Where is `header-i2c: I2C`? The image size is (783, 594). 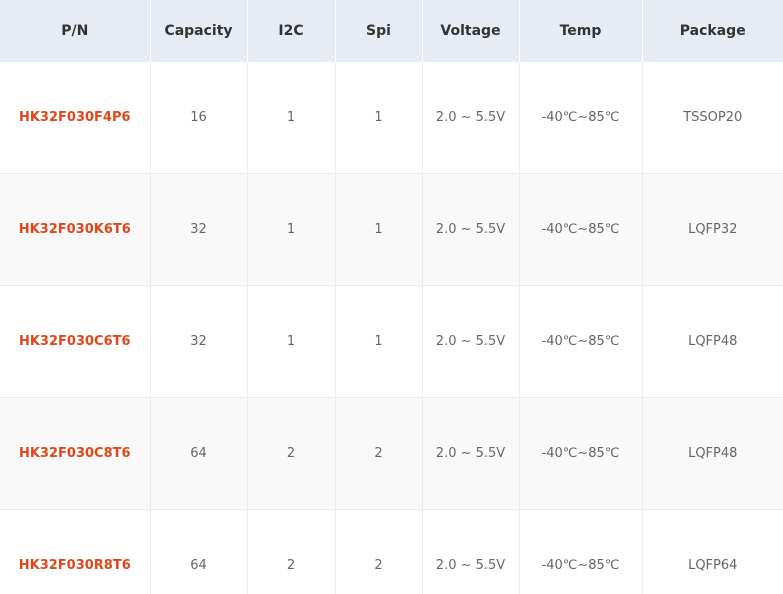
header-i2c: I2C is located at coordinates (291, 31).